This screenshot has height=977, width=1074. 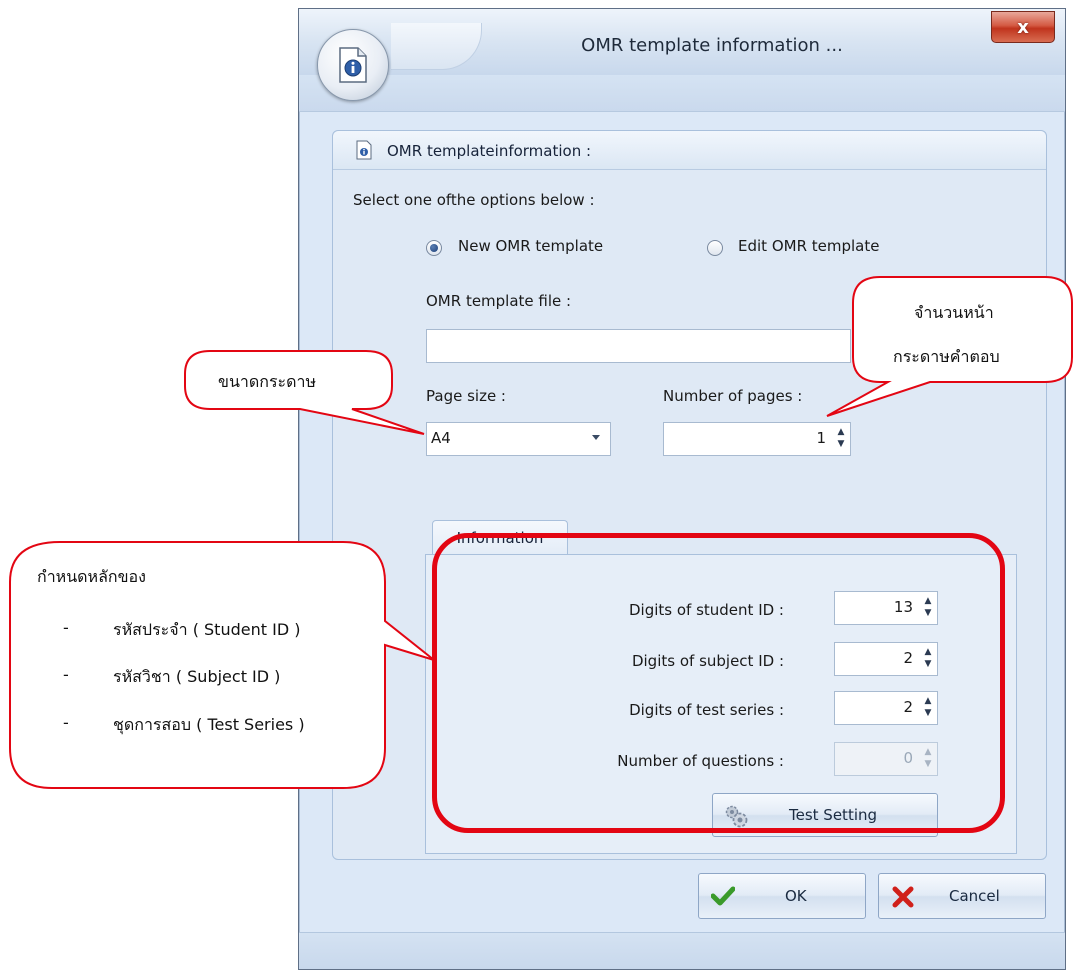 I want to click on digits-note-item: รหัสประจำ ( Student ID ), so click(x=207, y=629).